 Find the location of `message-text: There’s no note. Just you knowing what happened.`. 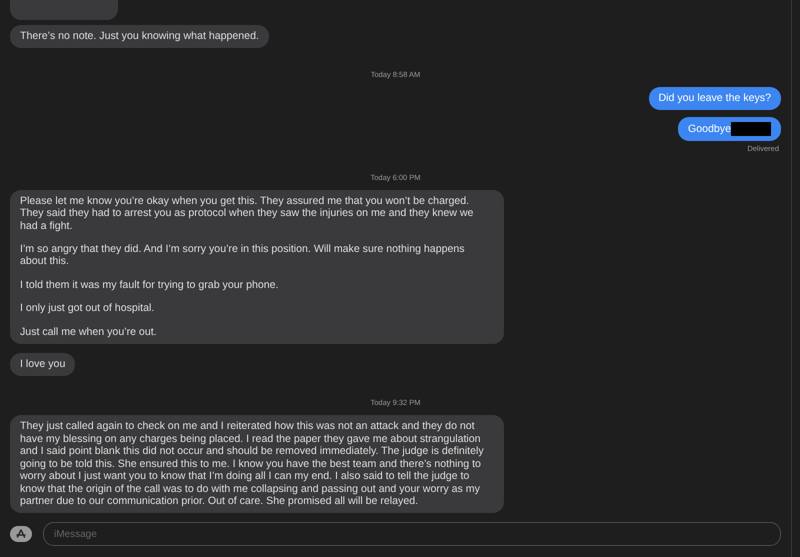

message-text: There’s no note. Just you knowing what happened. is located at coordinates (139, 36).